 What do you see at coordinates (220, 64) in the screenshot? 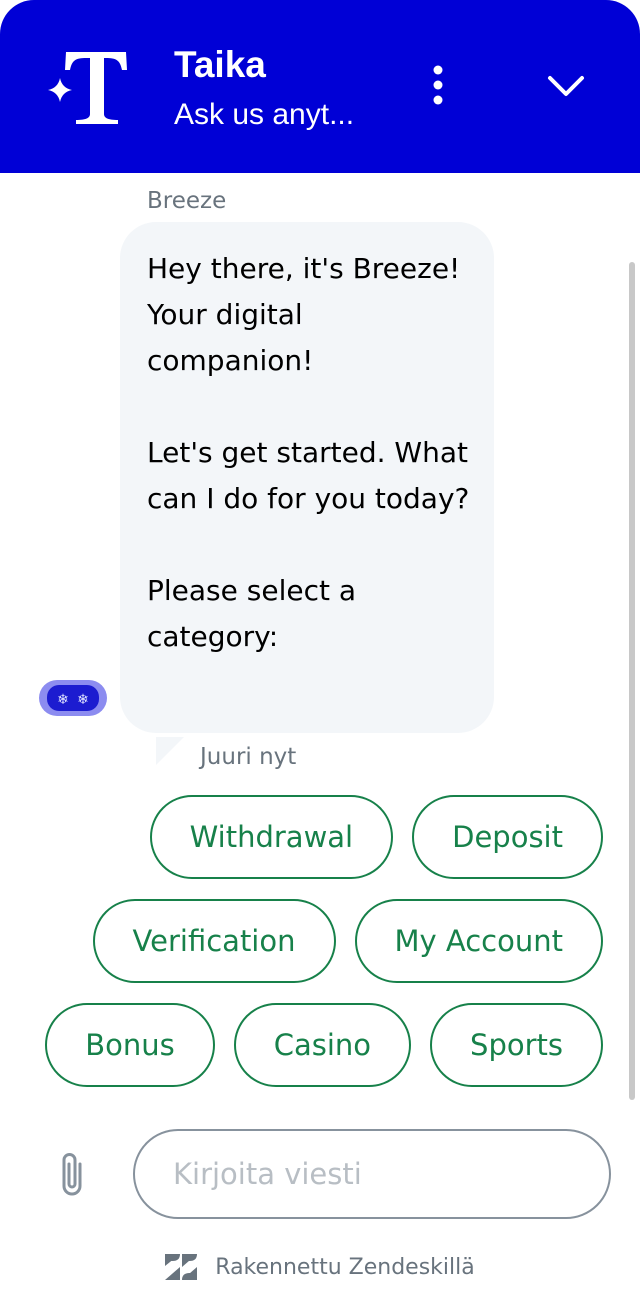
I see `header-title: Taika` at bounding box center [220, 64].